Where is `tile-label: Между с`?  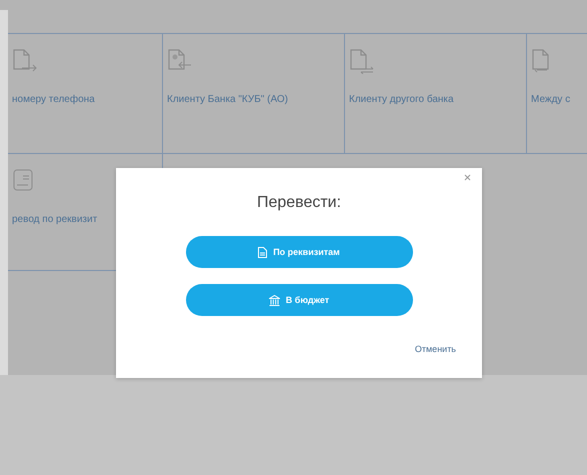
tile-label: Между с is located at coordinates (551, 99).